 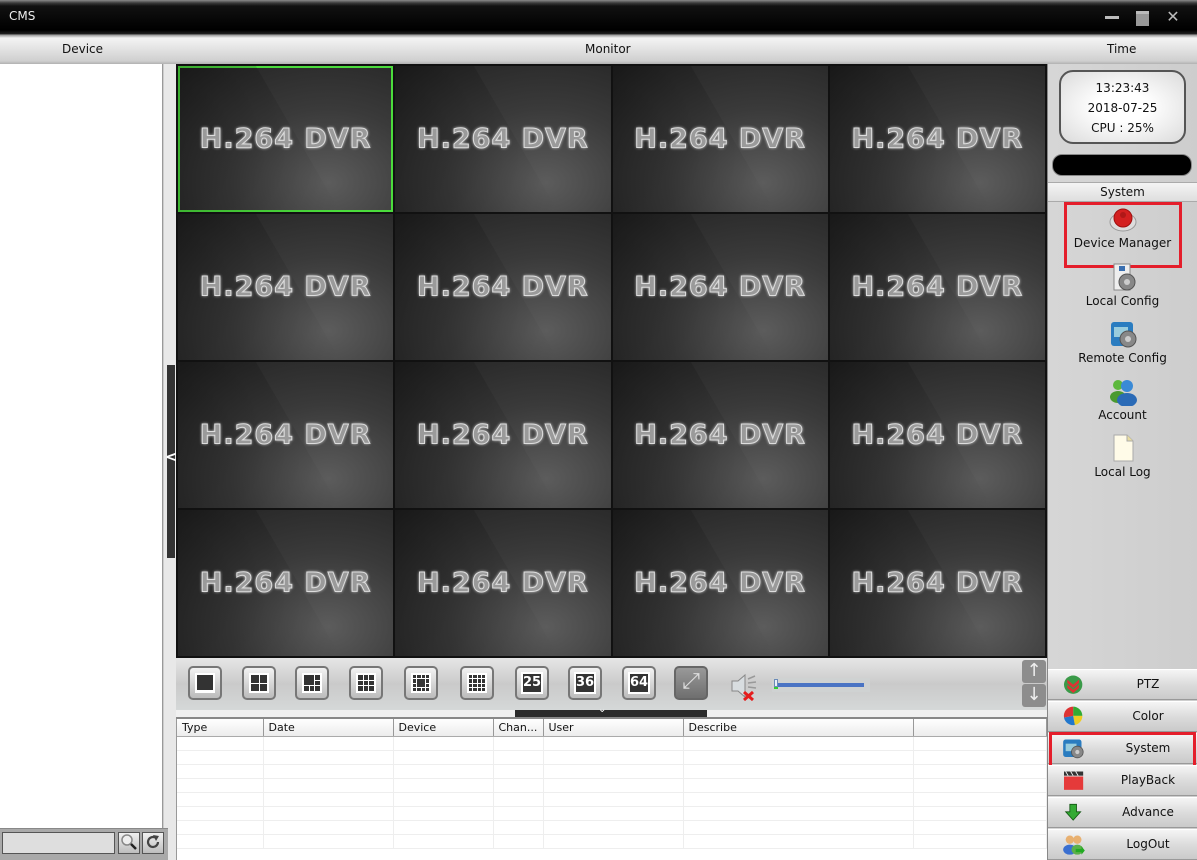 I want to click on layout-6-button, so click(x=312, y=683).